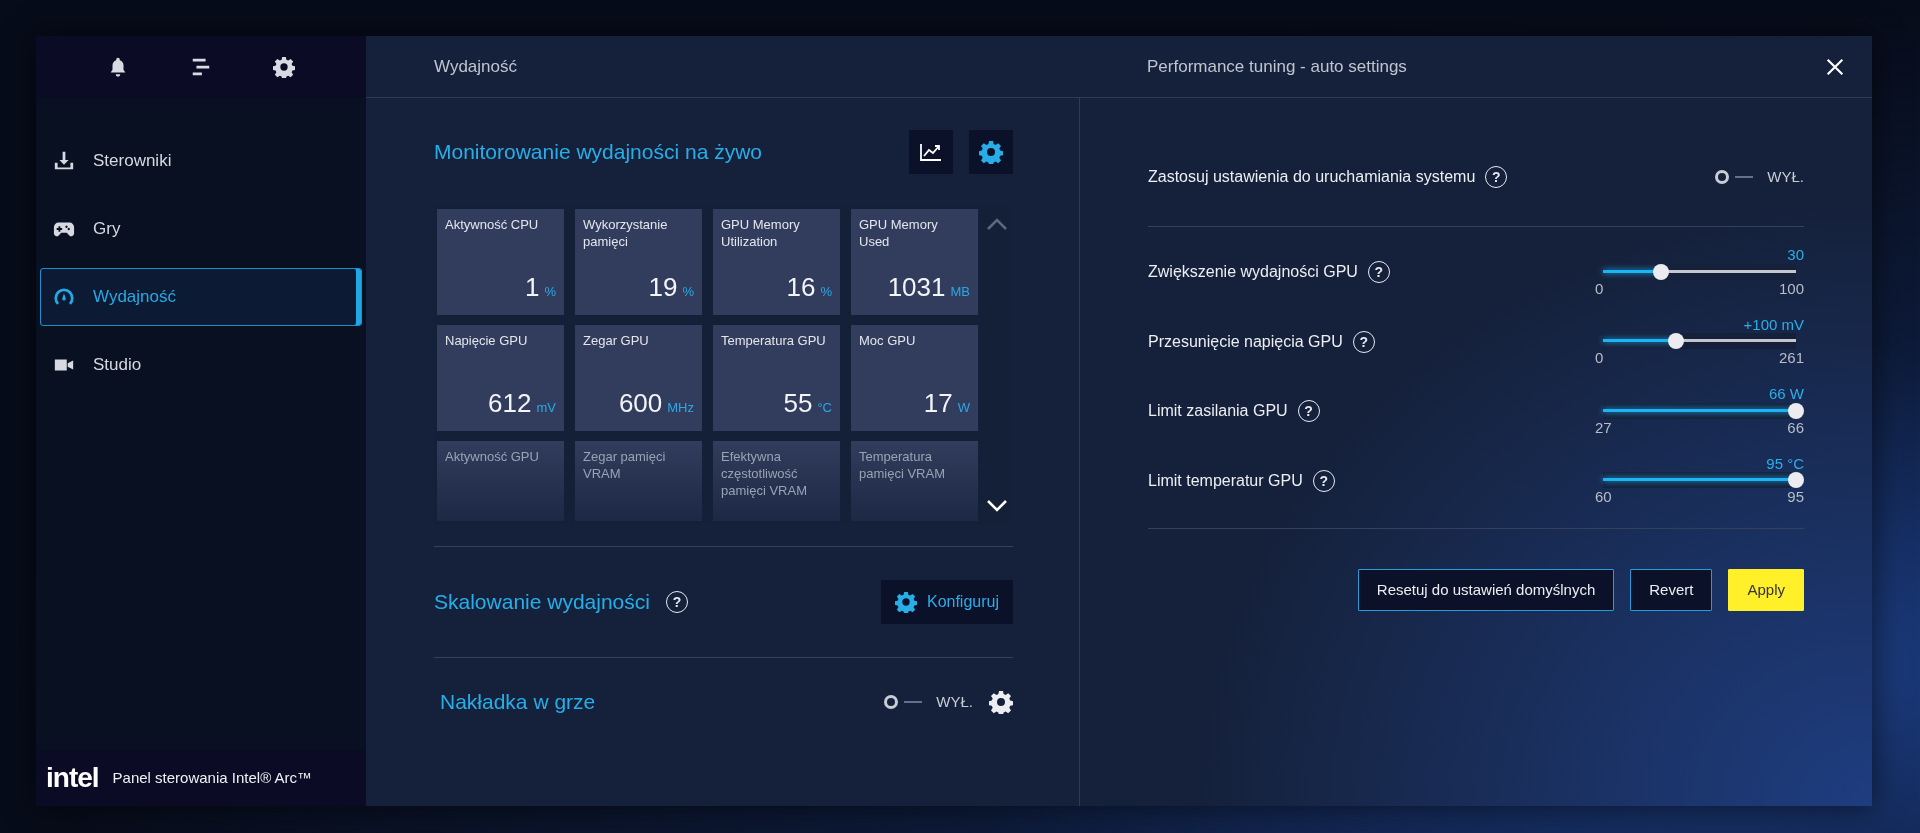  Describe the element at coordinates (1766, 590) in the screenshot. I see `apply-button: Apply` at that location.